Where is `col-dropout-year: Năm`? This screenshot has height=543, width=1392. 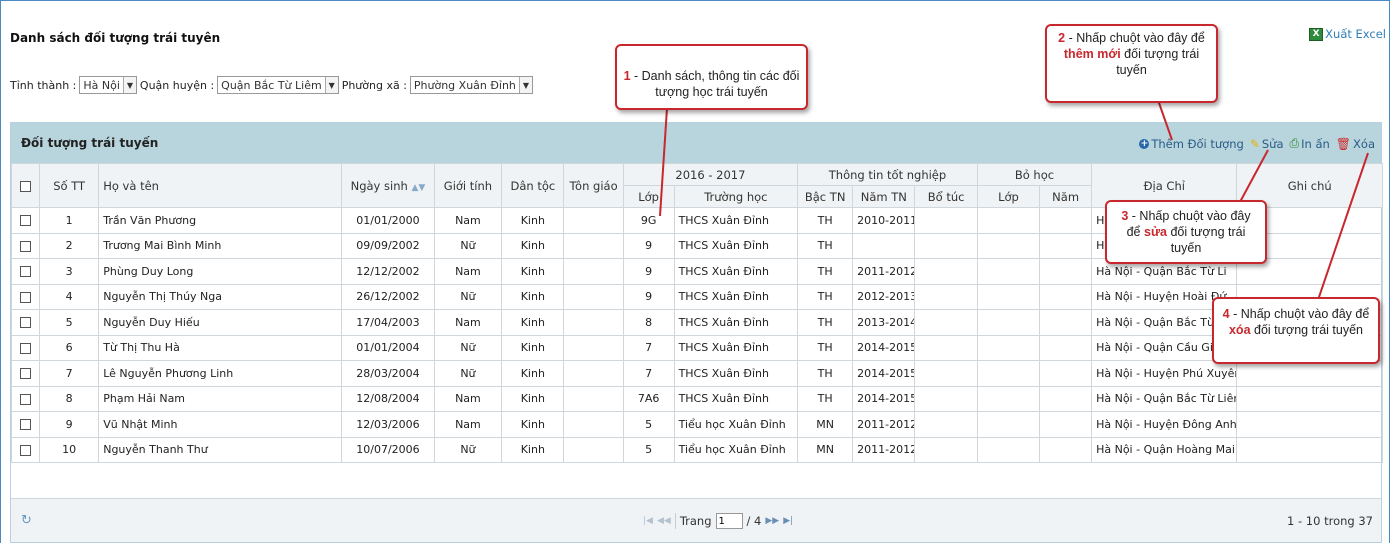
col-dropout-year: Năm is located at coordinates (1066, 196).